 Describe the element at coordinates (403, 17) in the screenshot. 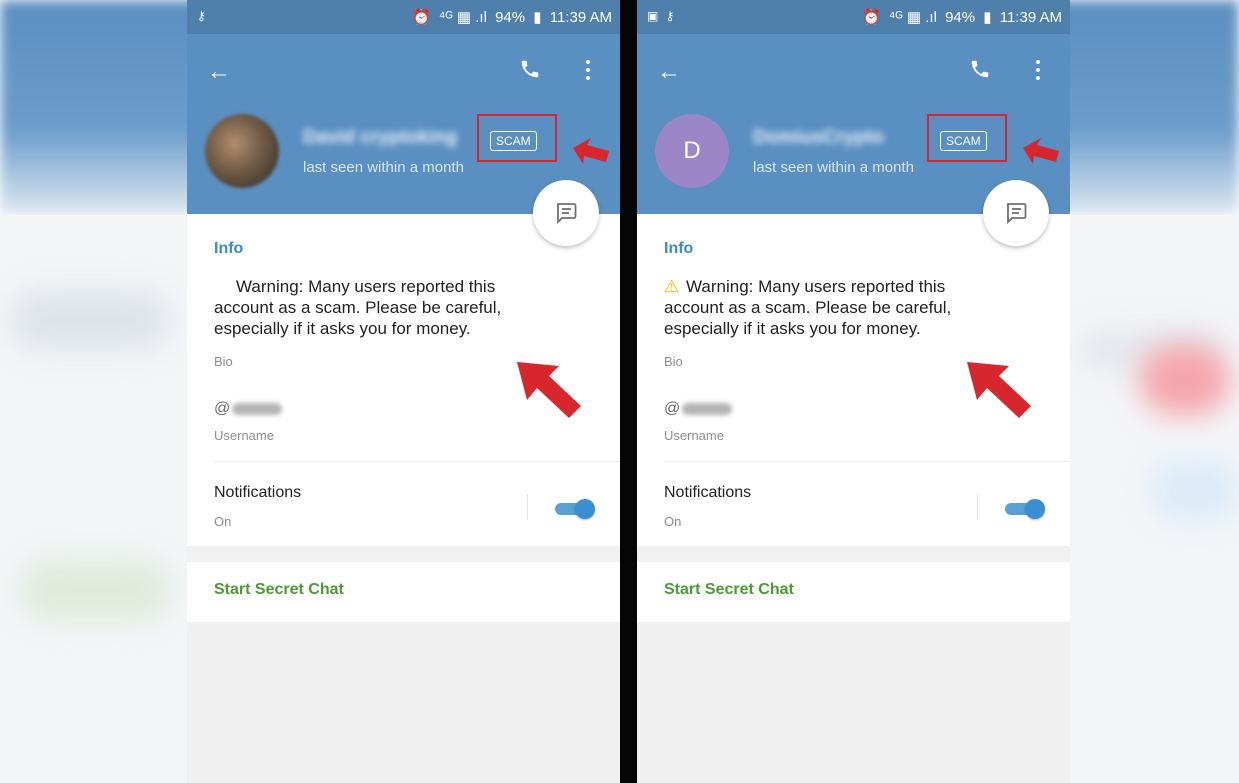

I see `status-bar: ⚷ ⏰ ⁴ᴳ ▦ .ıl 94% ▮ 11:39 AM` at that location.